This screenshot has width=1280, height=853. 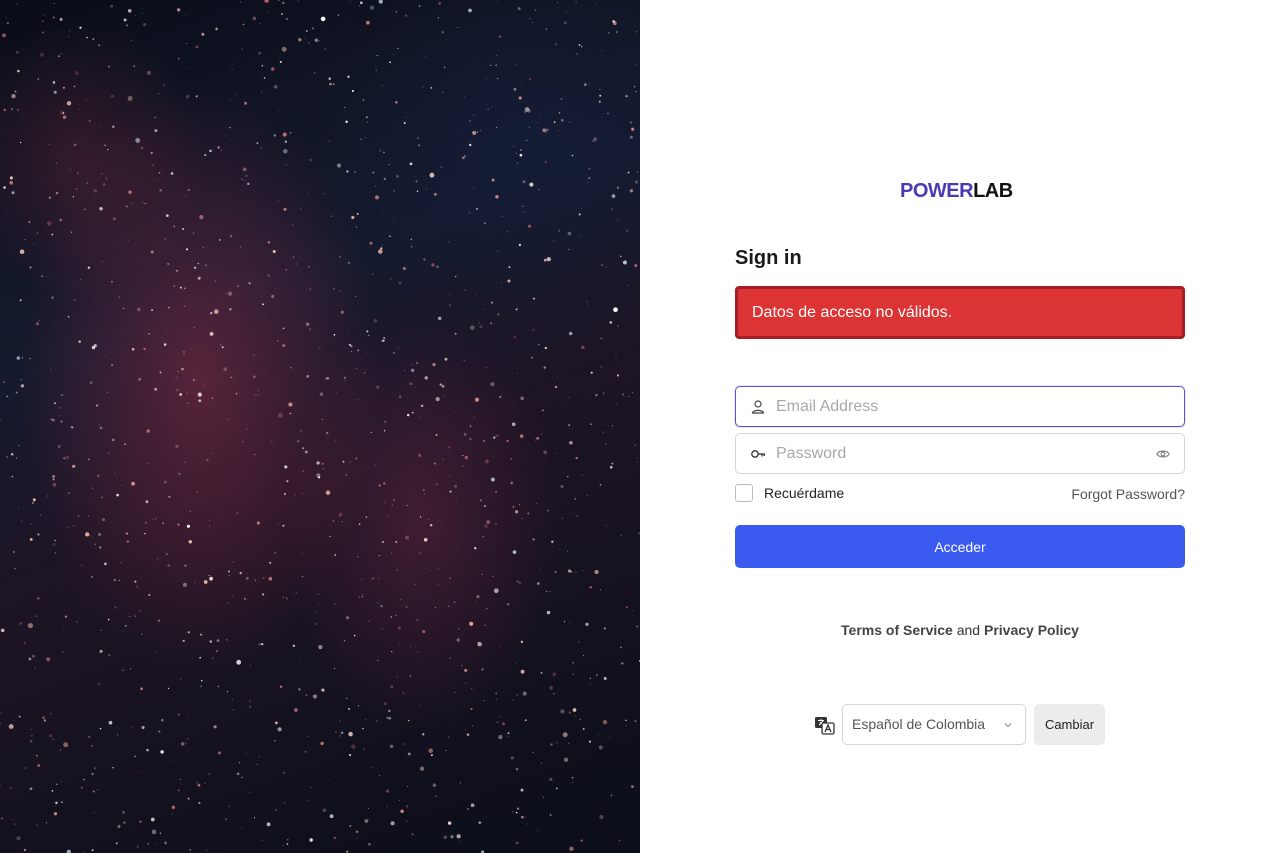 What do you see at coordinates (956, 406) in the screenshot?
I see `email-input` at bounding box center [956, 406].